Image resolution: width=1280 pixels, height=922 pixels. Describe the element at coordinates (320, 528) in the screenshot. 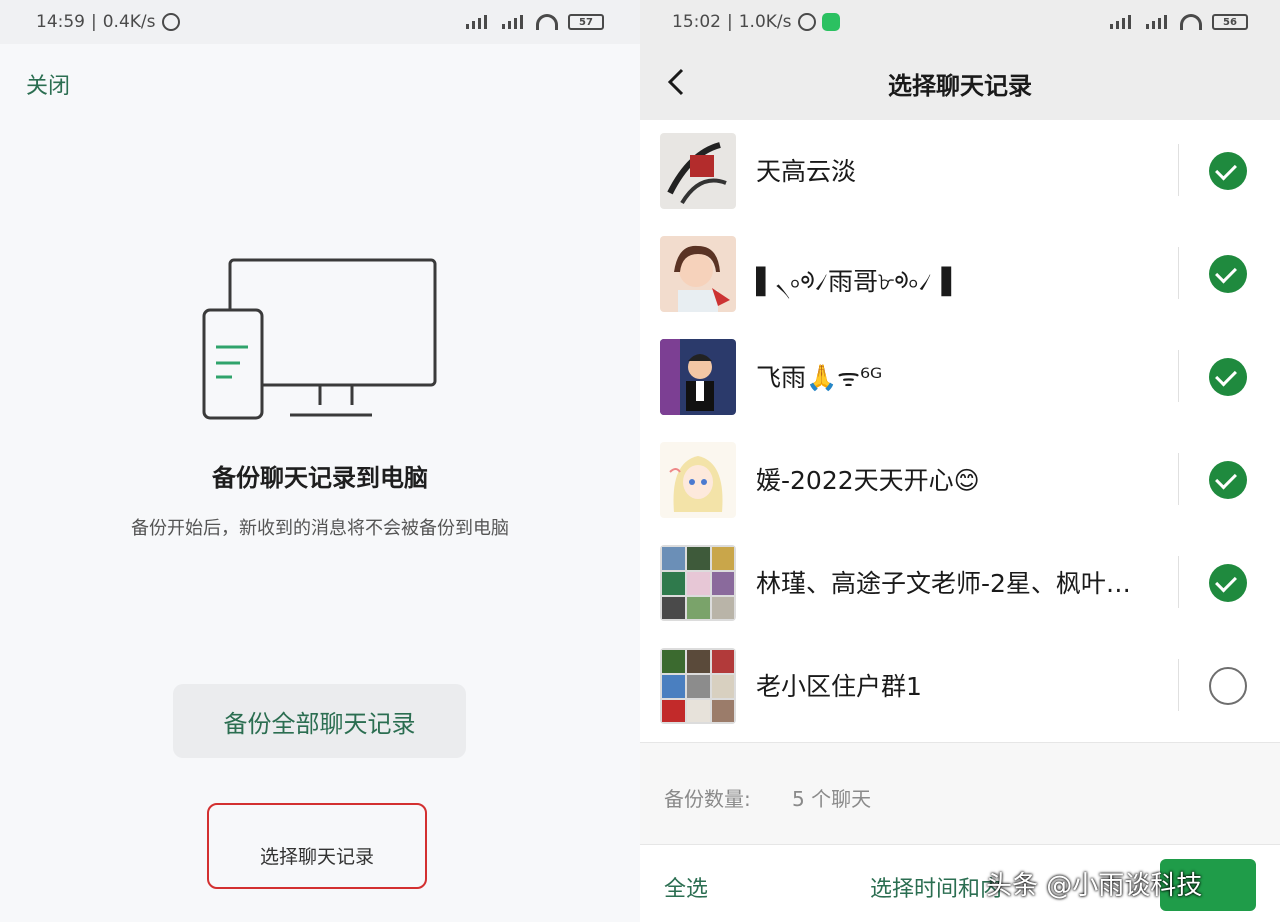

I see `page-subtitle: 备份开始后，新收到的消息将不会被备份到电脑` at that location.